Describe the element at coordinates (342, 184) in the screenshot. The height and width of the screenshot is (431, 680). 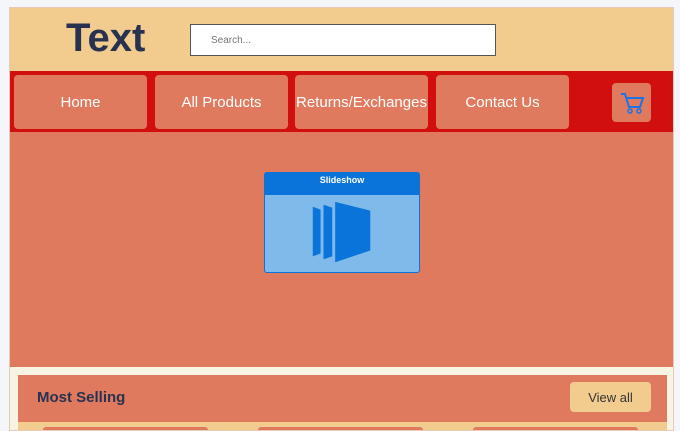
I see `slideshow-label: Slideshow` at that location.